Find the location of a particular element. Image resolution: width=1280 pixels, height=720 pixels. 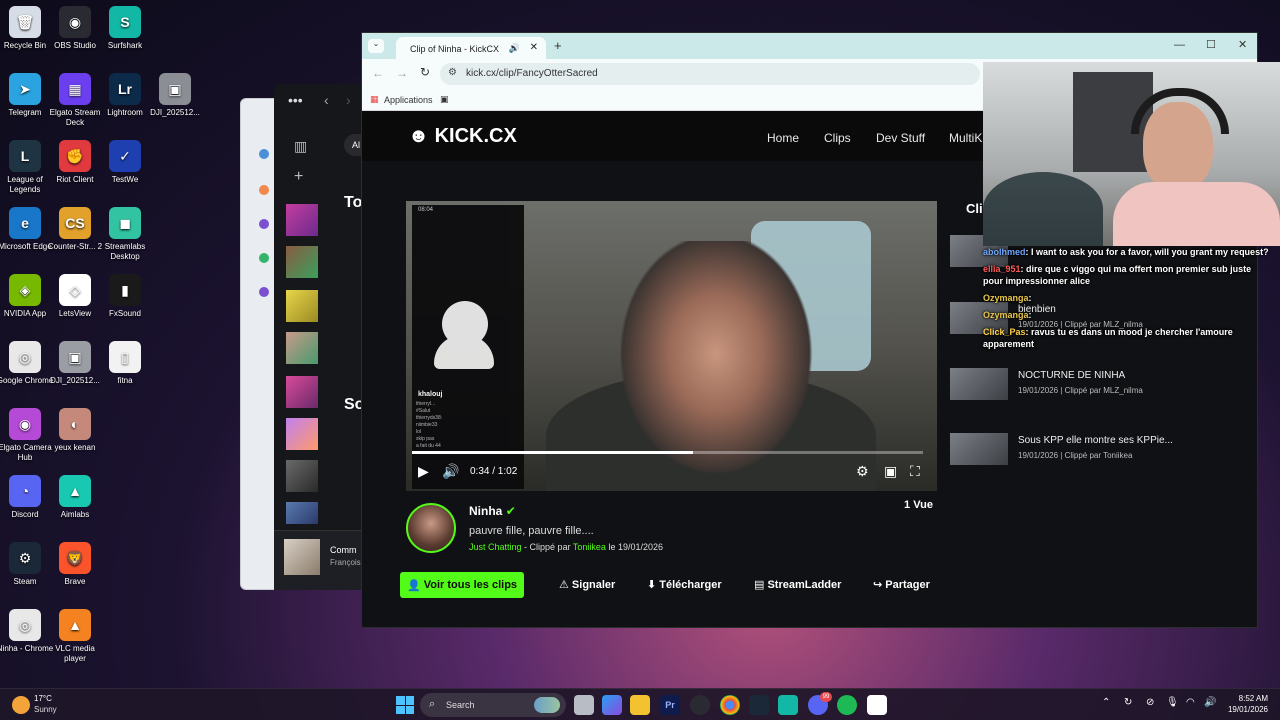

category-link: Just Chatting is located at coordinates (495, 547).